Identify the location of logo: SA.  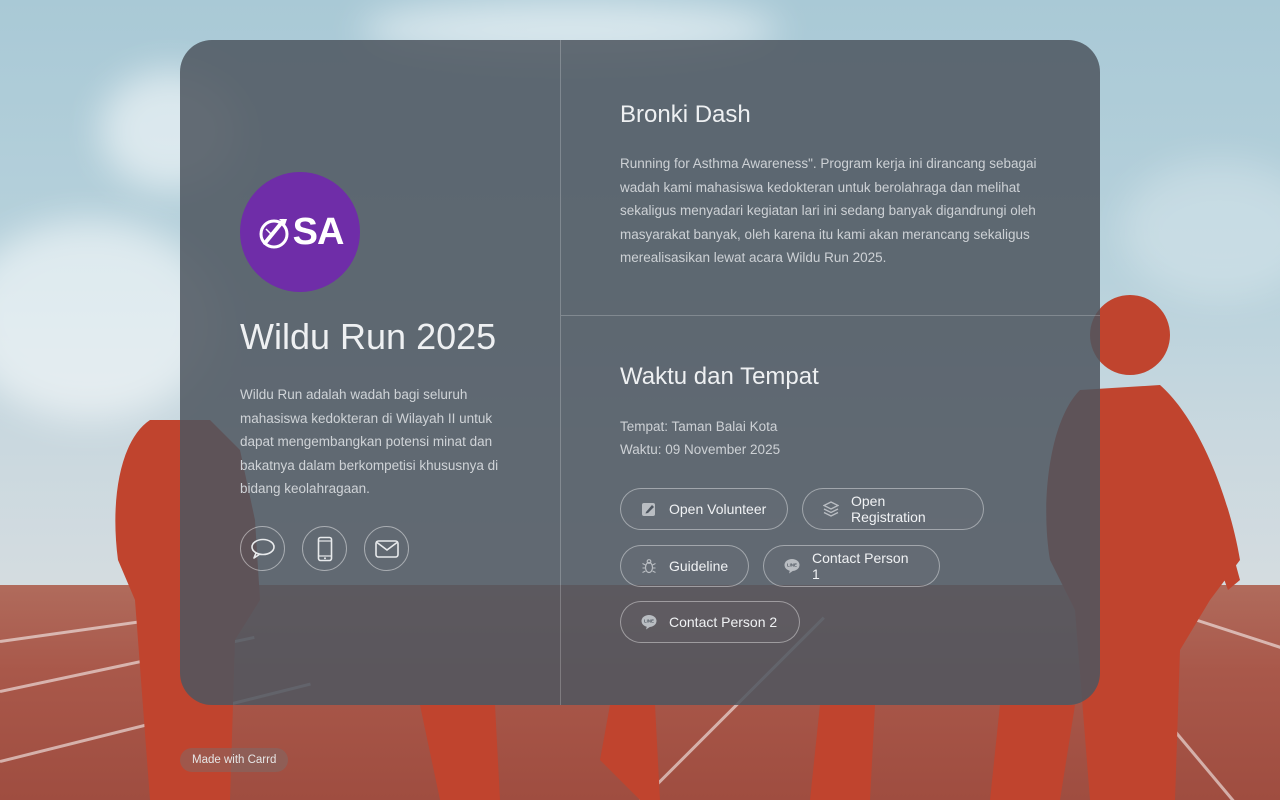
(300, 232).